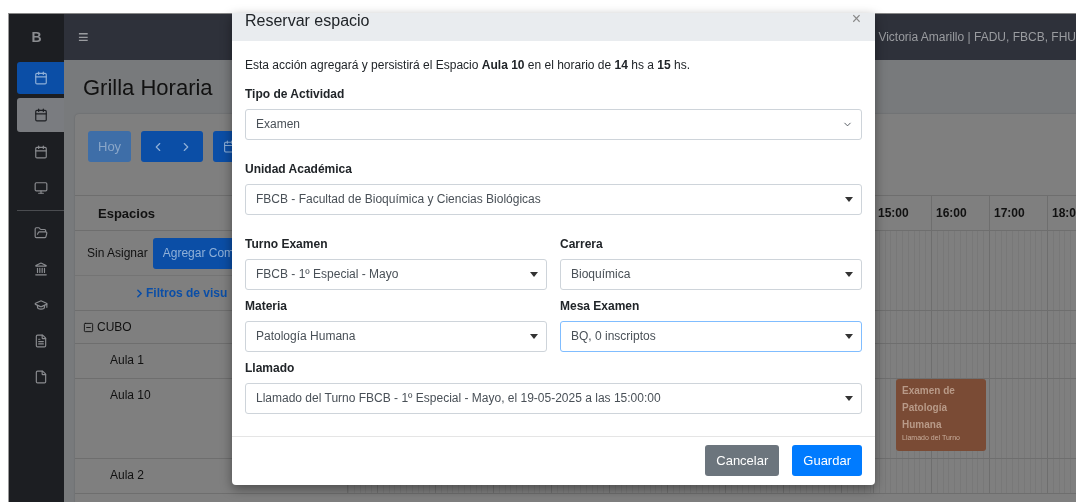 The image size is (1076, 502). What do you see at coordinates (742, 461) in the screenshot?
I see `cancel-button: Cancelar` at bounding box center [742, 461].